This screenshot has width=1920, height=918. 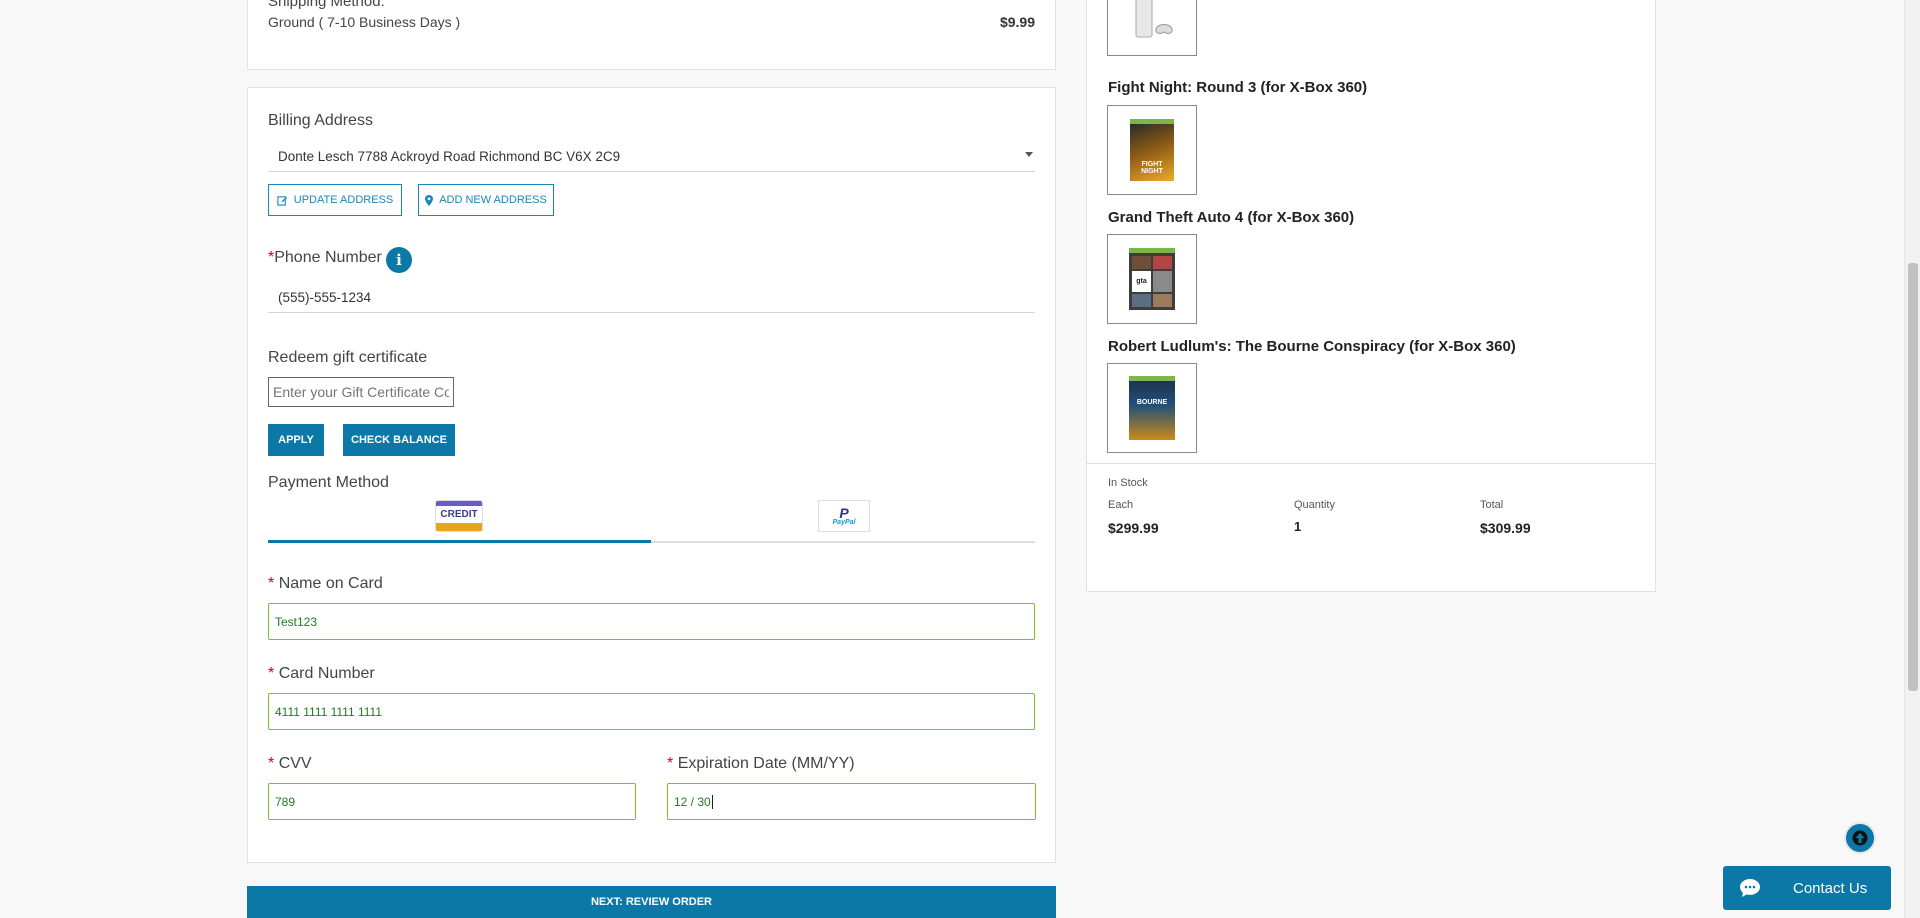 What do you see at coordinates (330, 583) in the screenshot?
I see `name-on-card-text: Name on Card` at bounding box center [330, 583].